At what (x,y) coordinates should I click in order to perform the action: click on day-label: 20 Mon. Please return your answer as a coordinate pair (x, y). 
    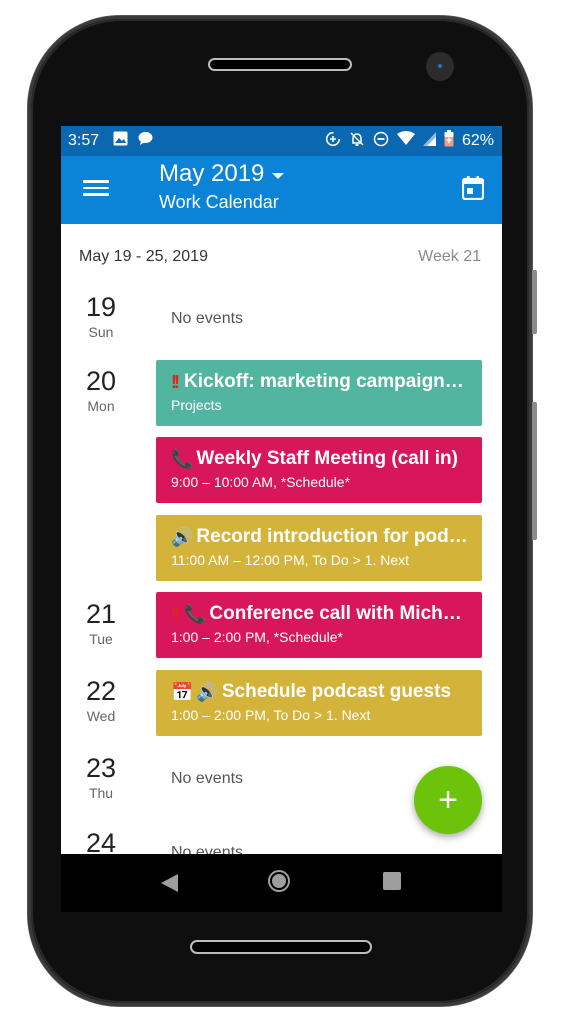
    Looking at the image, I should click on (101, 390).